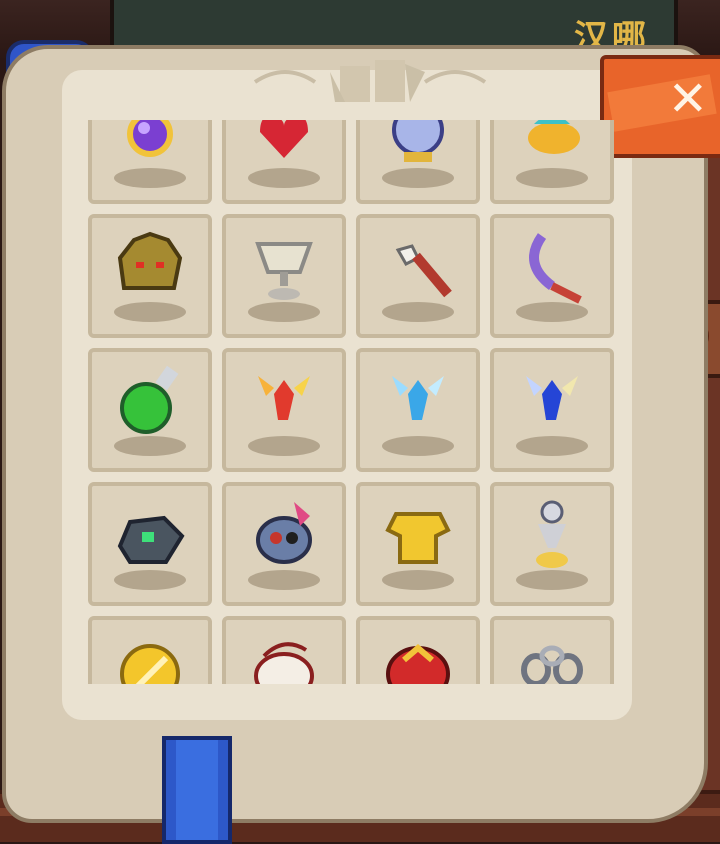 The image size is (720, 844). I want to click on green-potion-flask-icon, so click(149, 399).